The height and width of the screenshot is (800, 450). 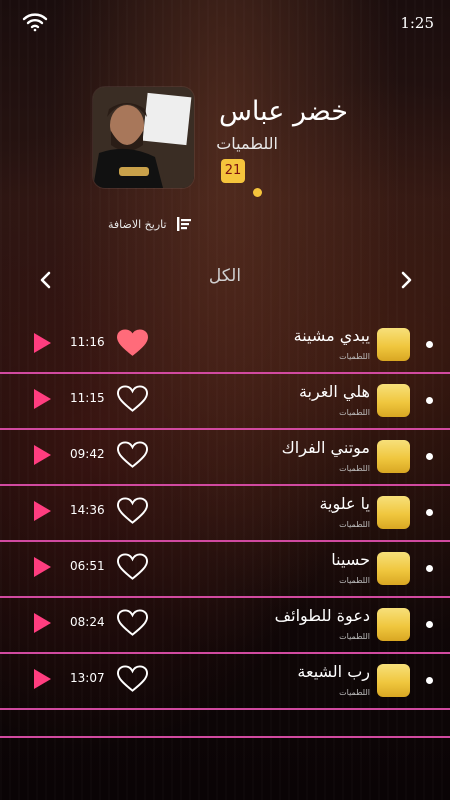 What do you see at coordinates (137, 224) in the screenshot?
I see `sort-label: تاريخ الاضافة` at bounding box center [137, 224].